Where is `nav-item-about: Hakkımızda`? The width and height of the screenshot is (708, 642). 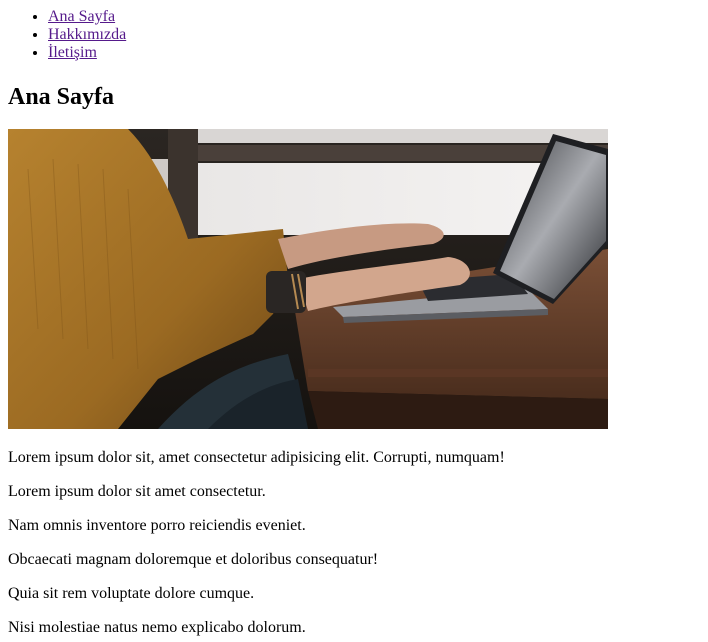 nav-item-about: Hakkımızda is located at coordinates (374, 35).